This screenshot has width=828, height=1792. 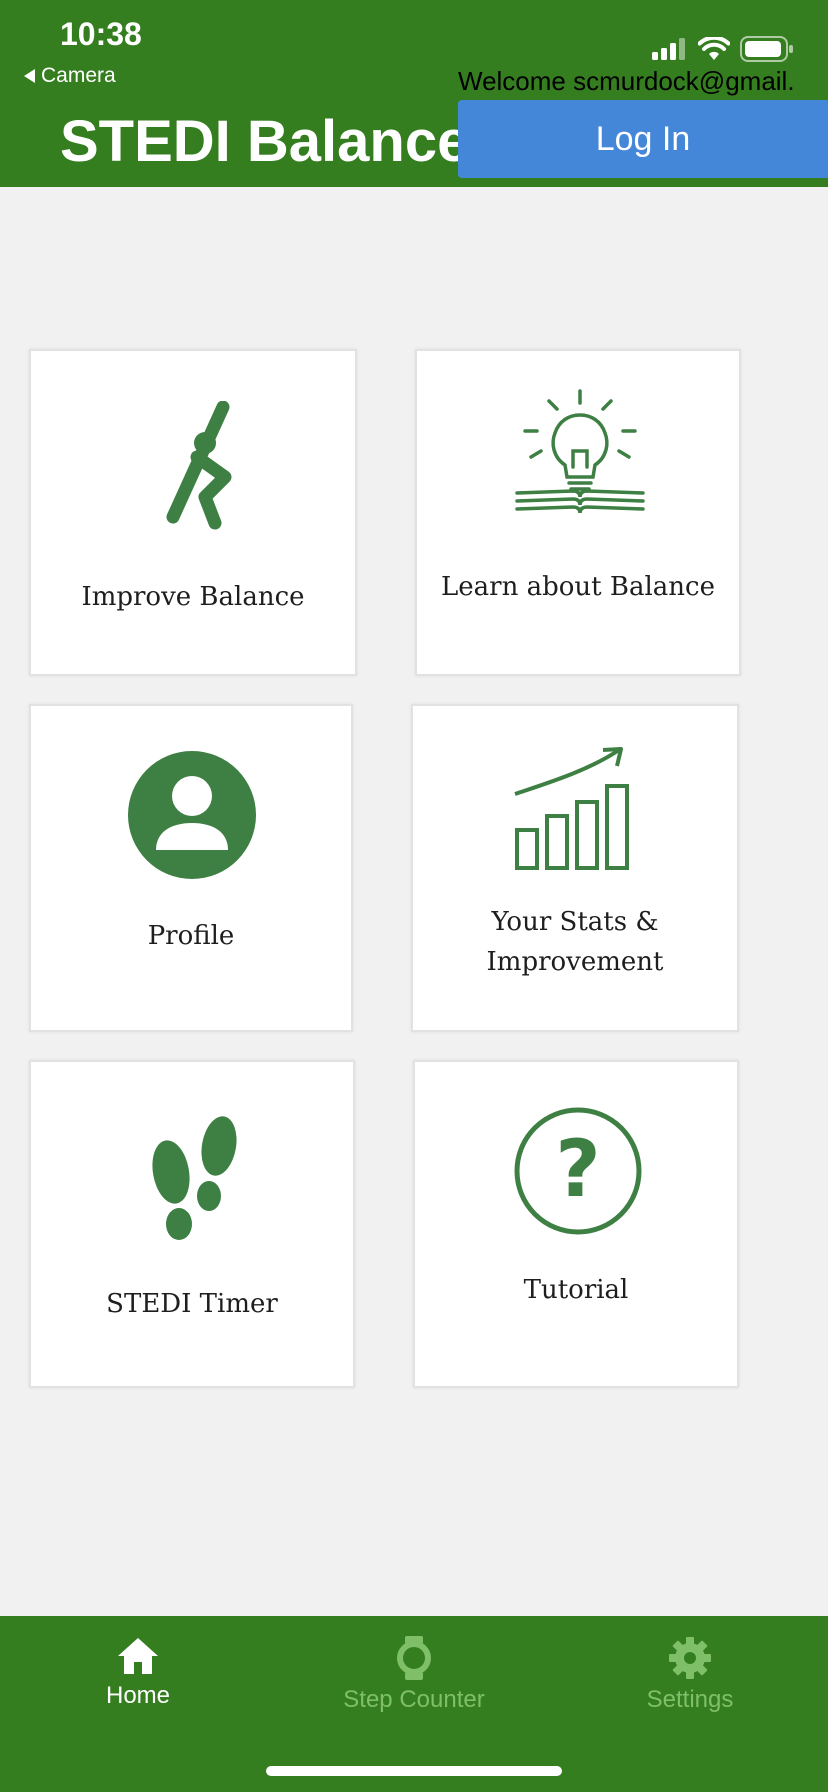 What do you see at coordinates (643, 139) in the screenshot?
I see `login-button: Log In` at bounding box center [643, 139].